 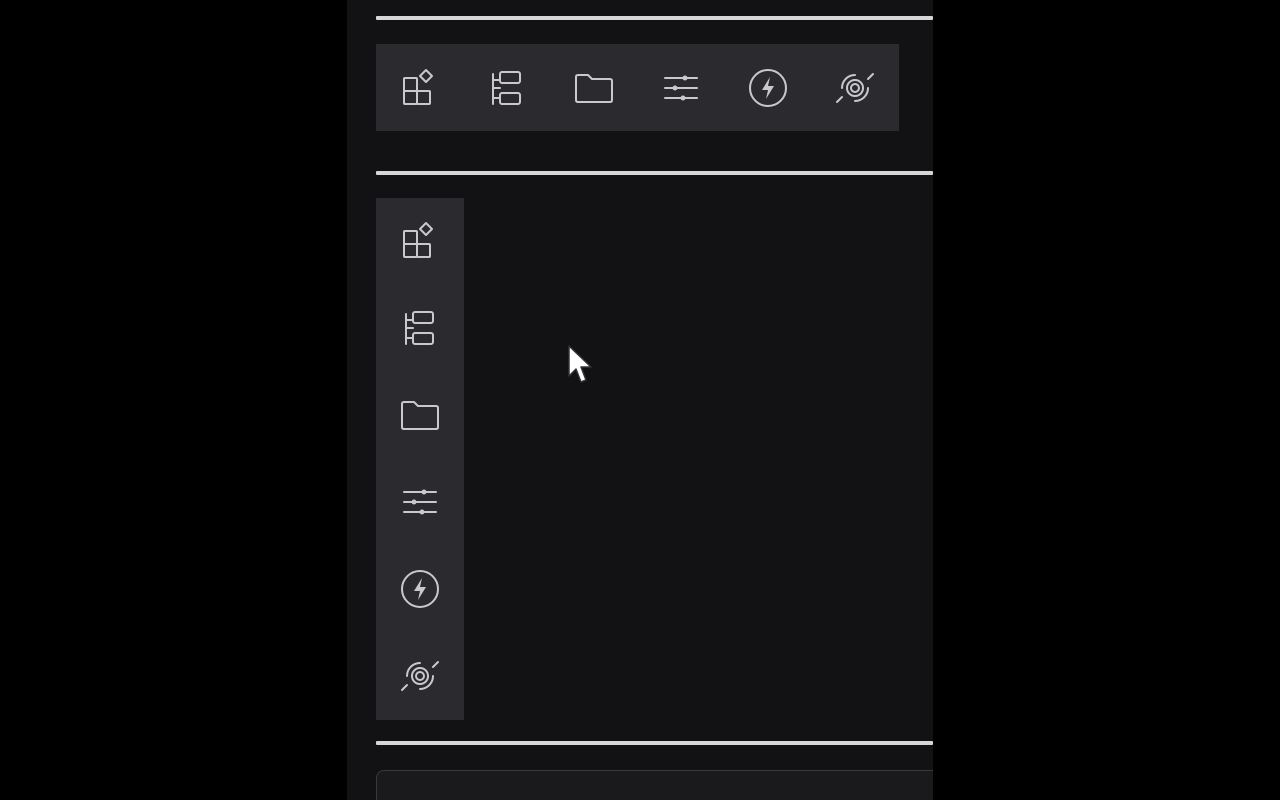 I want to click on vertical-toolbar, so click(x=420, y=459).